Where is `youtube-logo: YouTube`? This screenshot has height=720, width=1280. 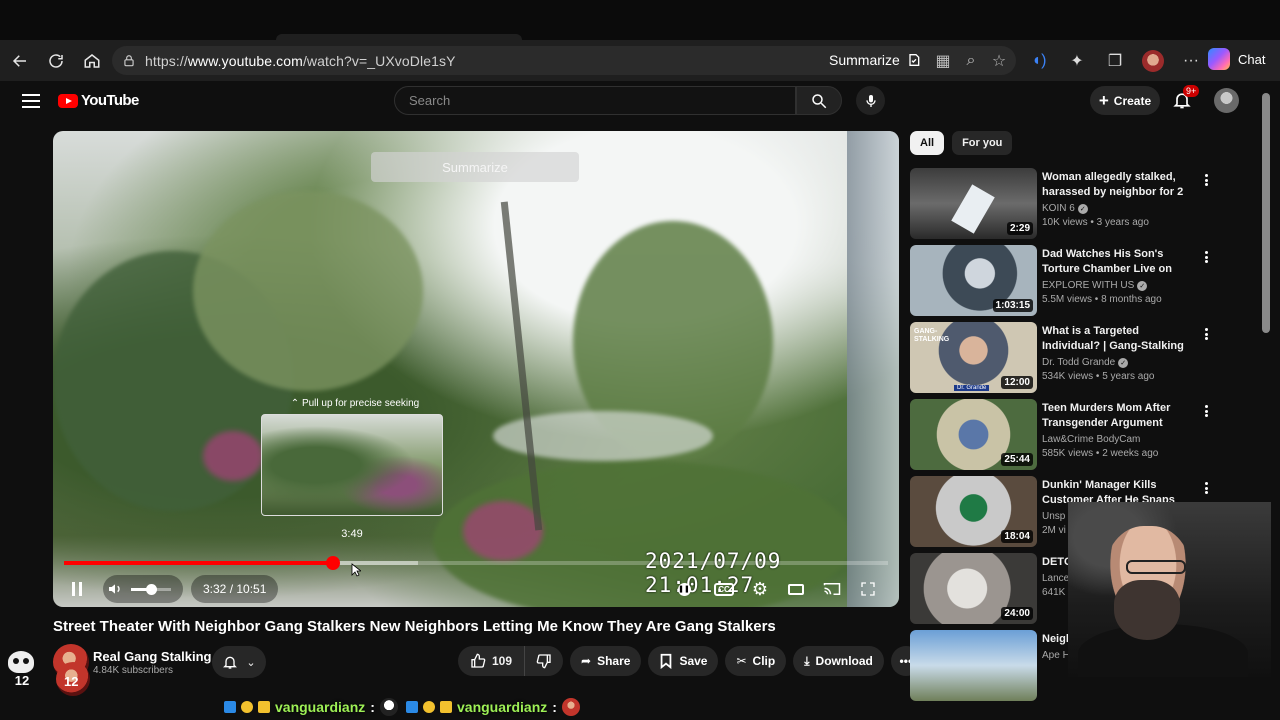
youtube-logo: YouTube is located at coordinates (98, 100).